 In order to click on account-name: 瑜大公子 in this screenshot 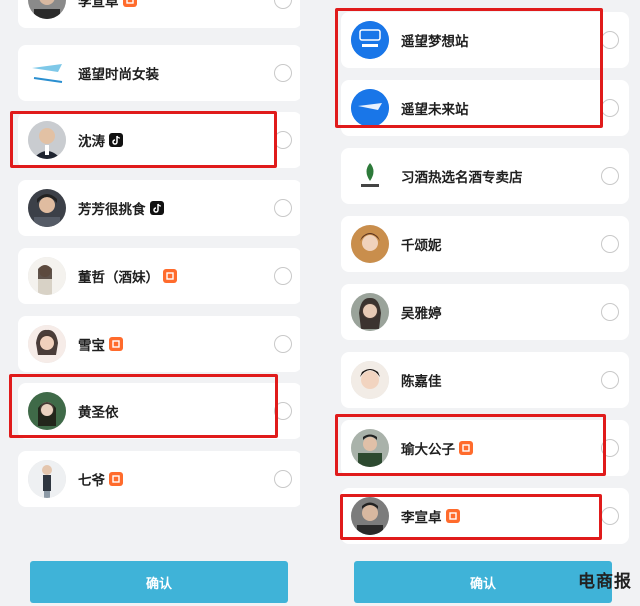, I will do `click(428, 450)`.